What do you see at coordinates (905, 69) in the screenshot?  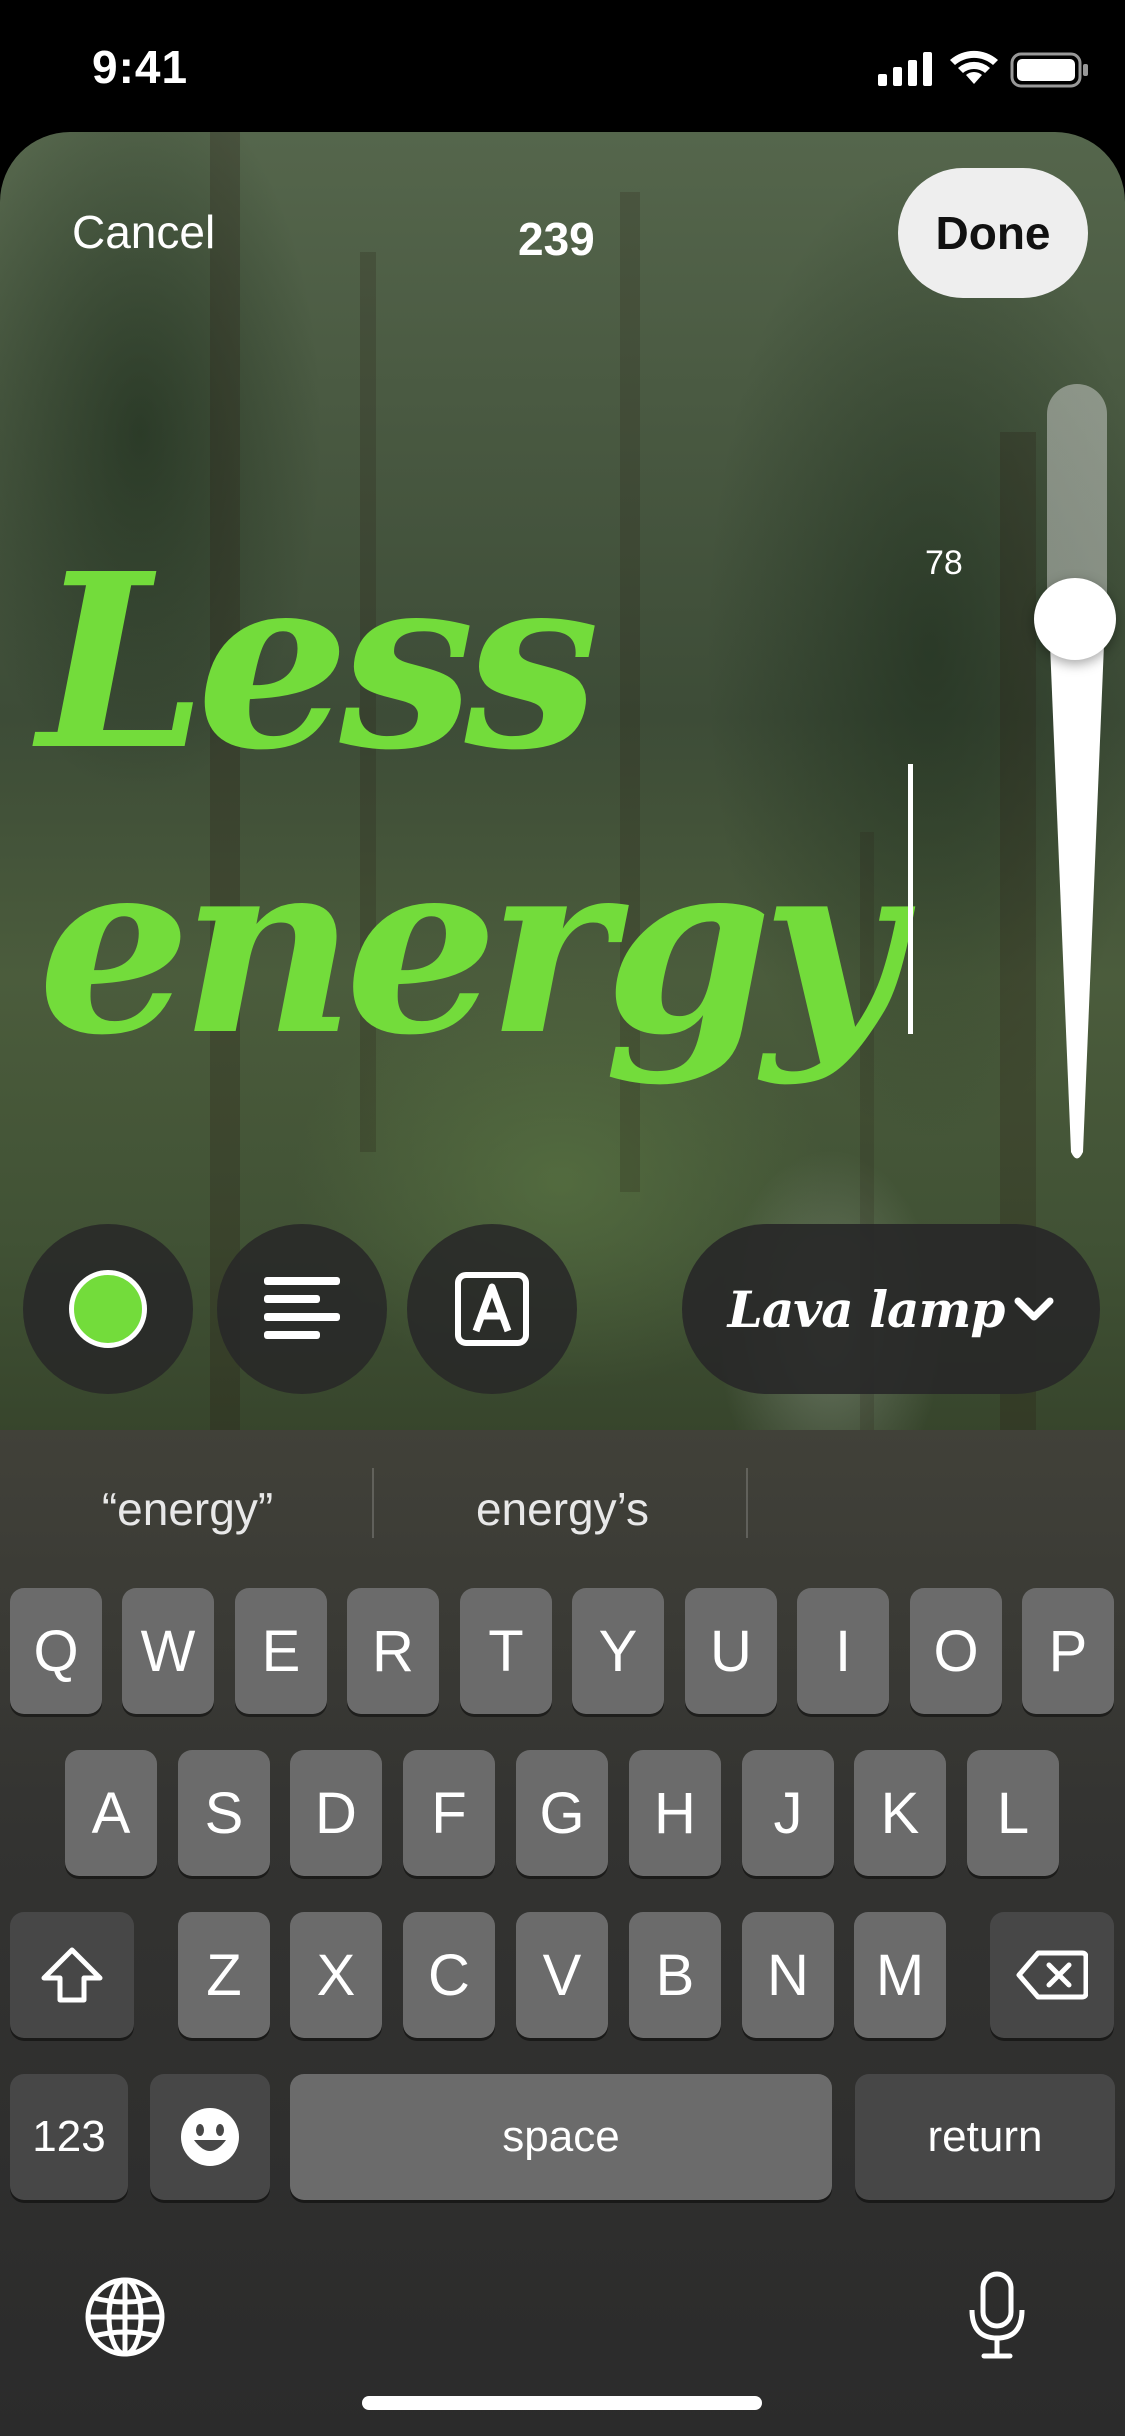 I see `cellular-signal-icon` at bounding box center [905, 69].